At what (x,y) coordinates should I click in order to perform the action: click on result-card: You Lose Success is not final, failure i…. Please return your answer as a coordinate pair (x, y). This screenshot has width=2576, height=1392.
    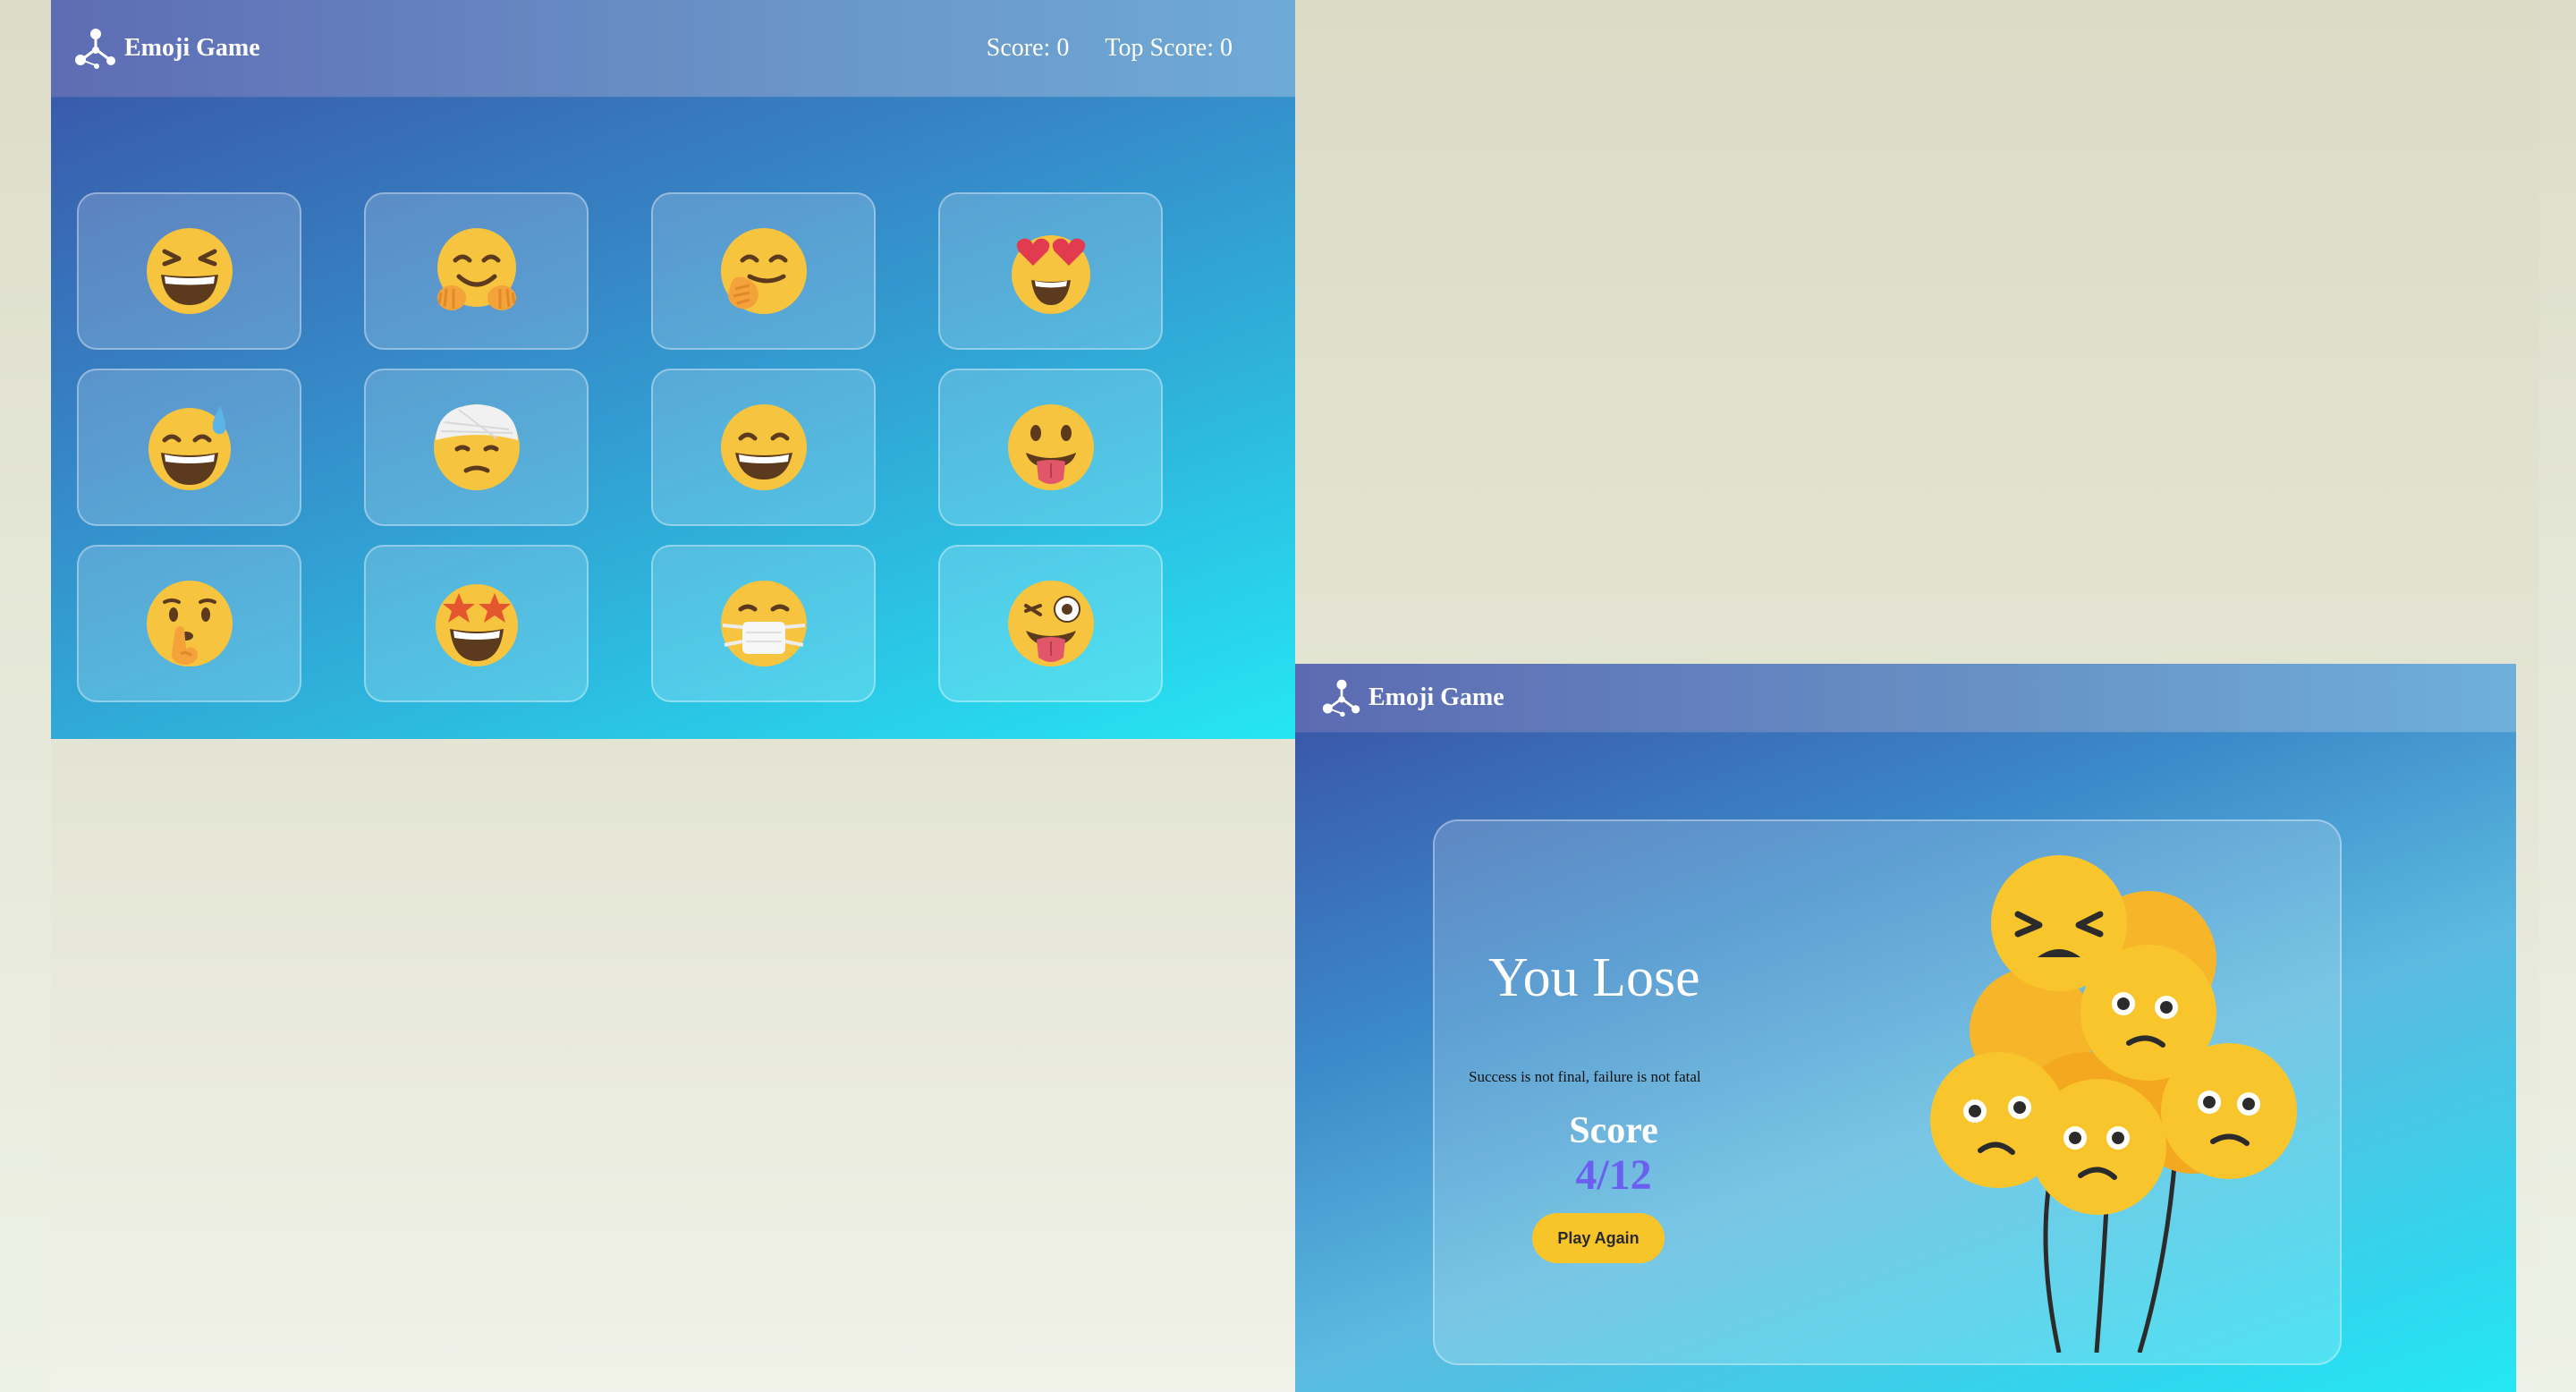
    Looking at the image, I should click on (1887, 1092).